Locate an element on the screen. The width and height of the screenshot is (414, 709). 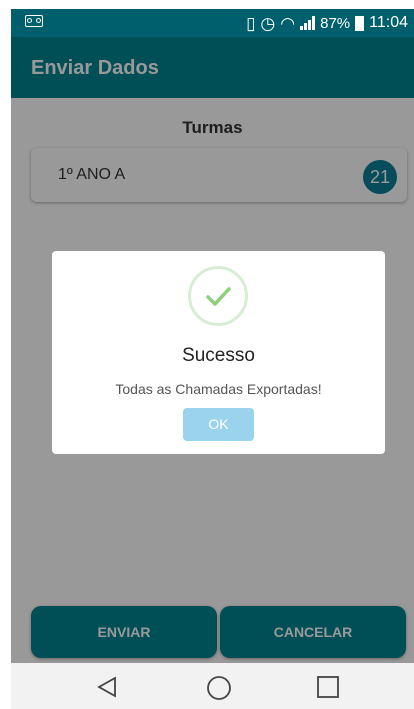
recents-icon is located at coordinates (328, 687).